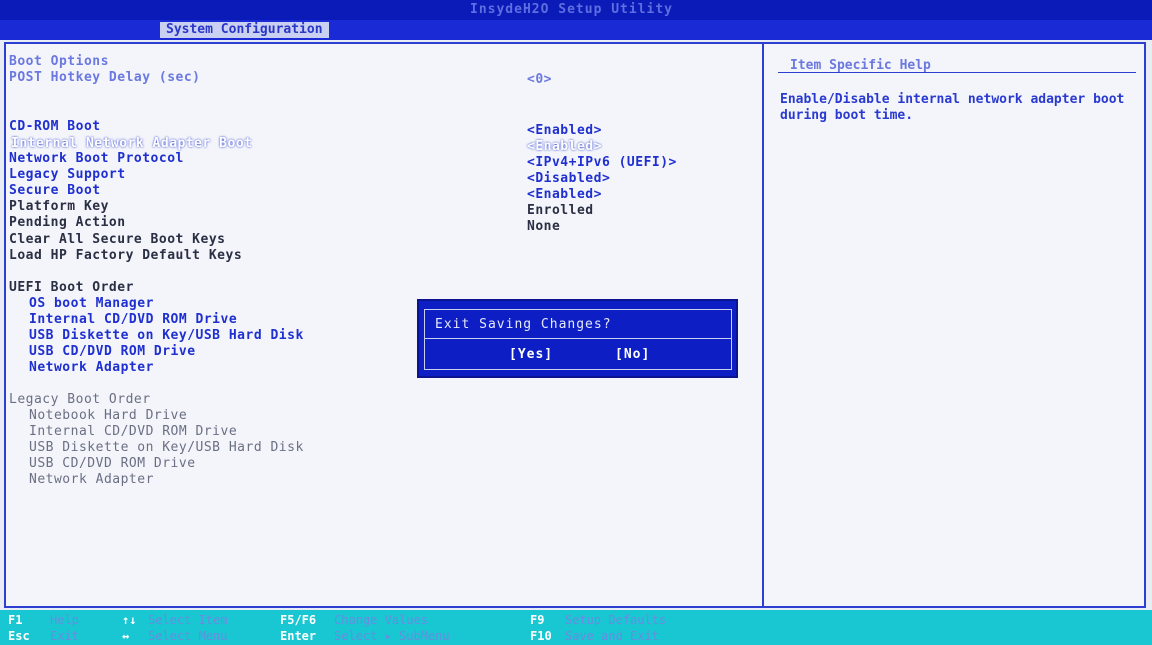  What do you see at coordinates (91, 479) in the screenshot?
I see `legacy-item-network-adapter: Network Adapter` at bounding box center [91, 479].